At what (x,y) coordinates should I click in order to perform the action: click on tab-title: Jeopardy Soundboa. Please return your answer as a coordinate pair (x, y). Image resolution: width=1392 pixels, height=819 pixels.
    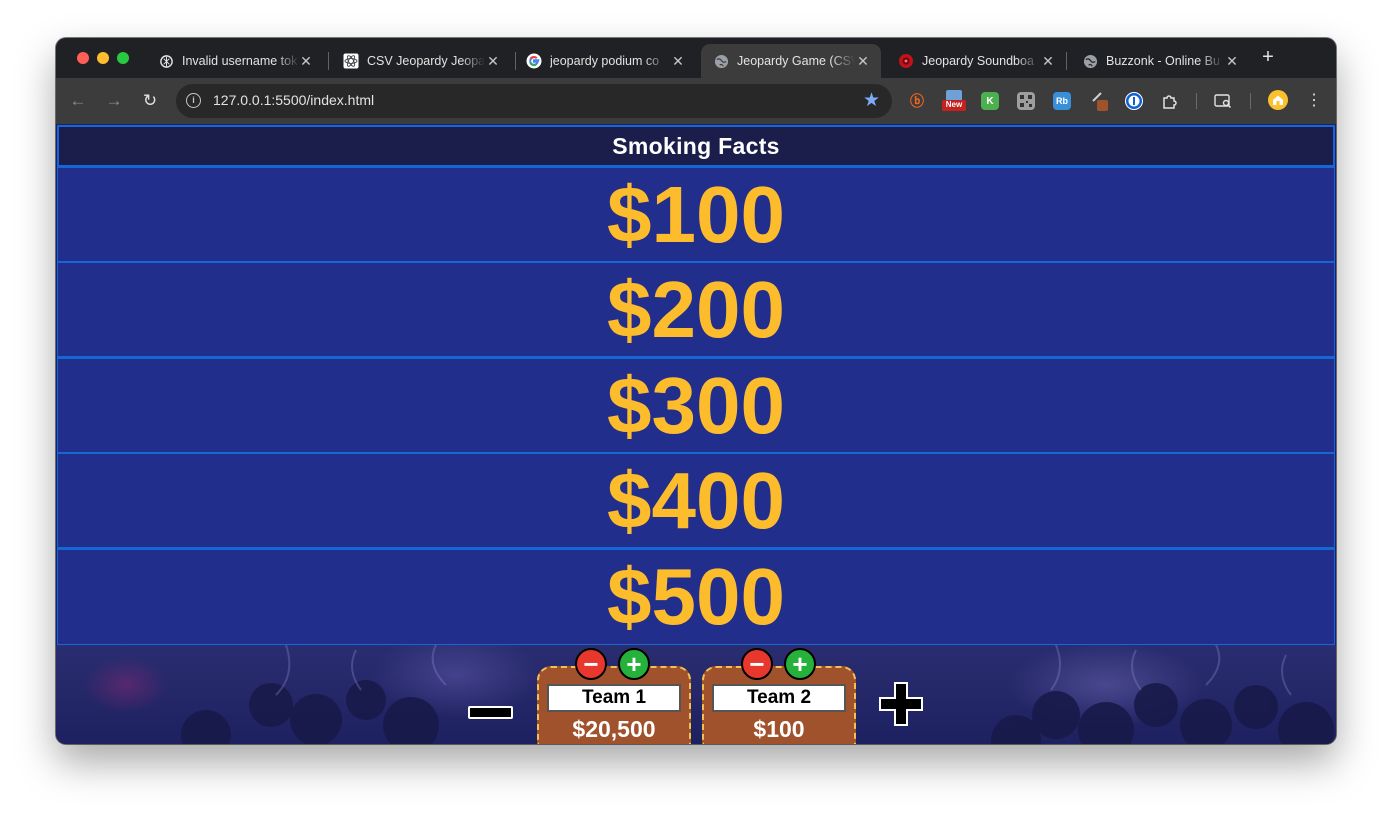
    Looking at the image, I should click on (978, 61).